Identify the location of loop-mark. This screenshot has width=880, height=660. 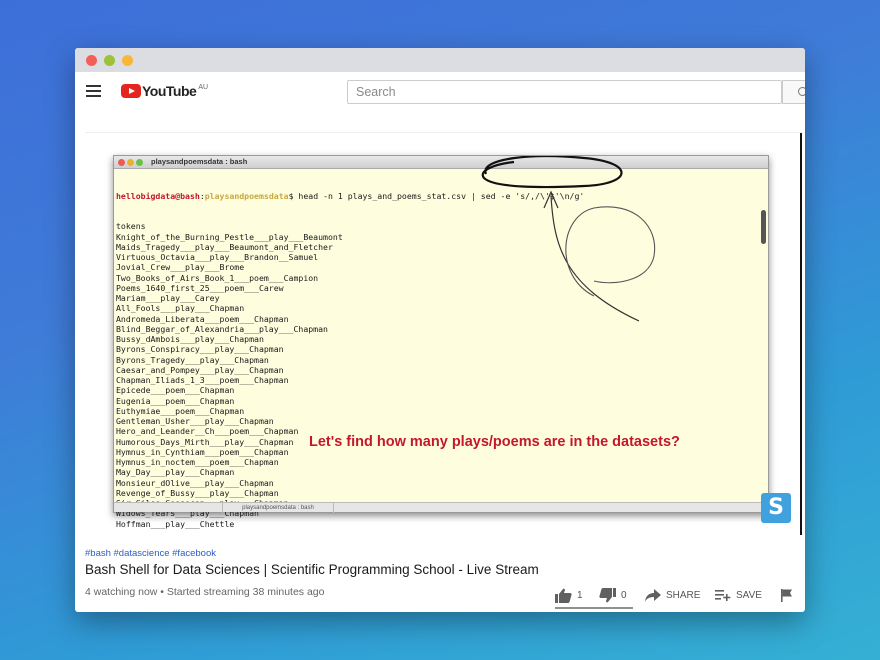
(610, 251).